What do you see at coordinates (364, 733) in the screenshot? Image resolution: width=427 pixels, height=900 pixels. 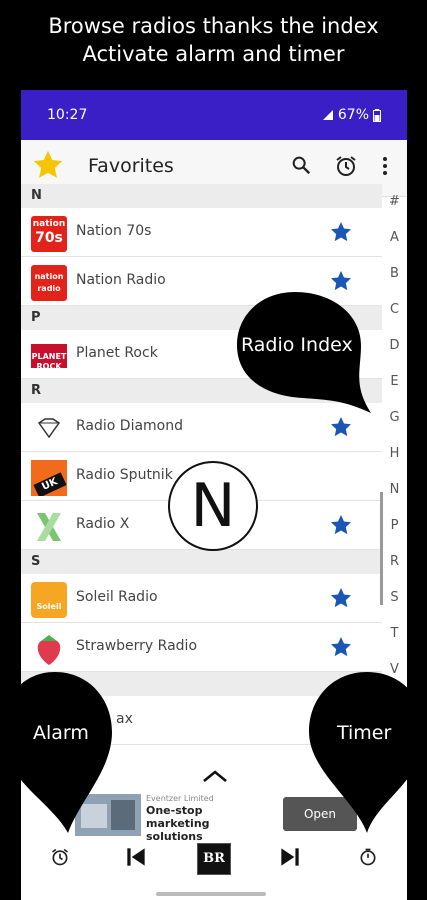 I see `timer-callout-text: Timer` at bounding box center [364, 733].